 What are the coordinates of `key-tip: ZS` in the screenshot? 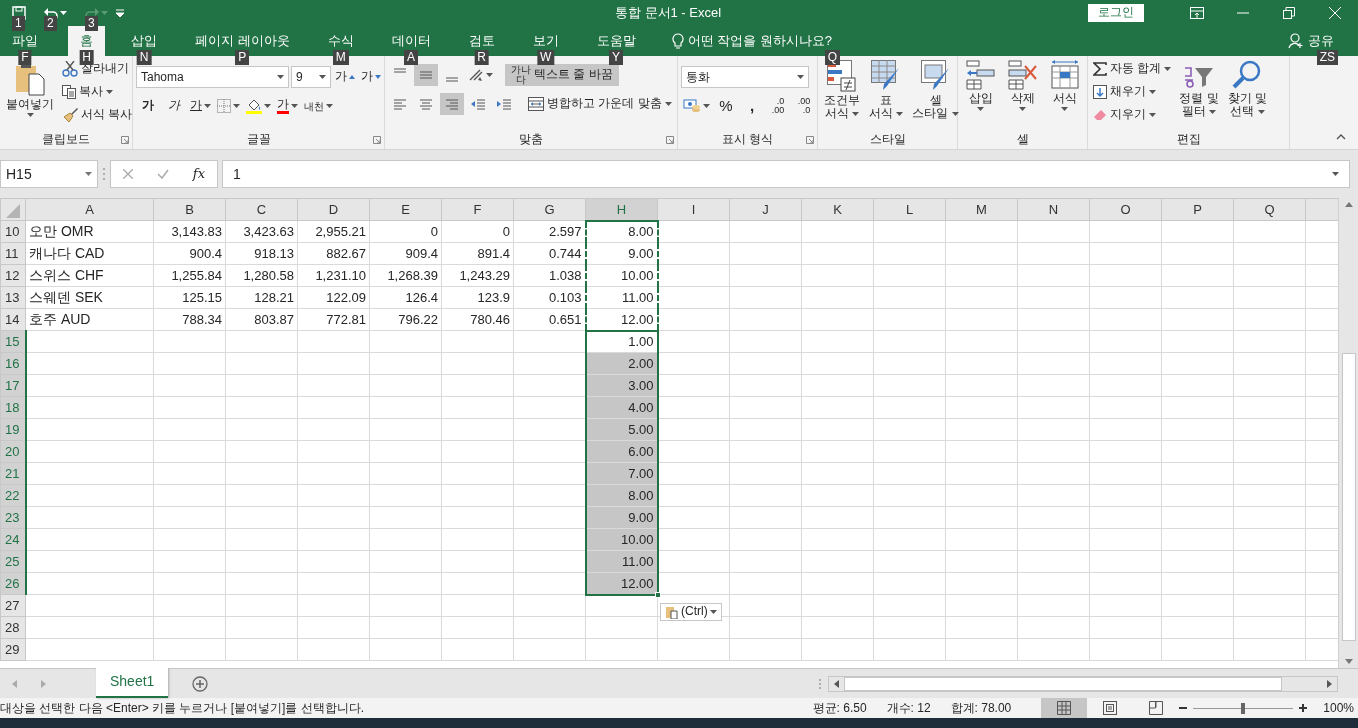 It's located at (1327, 57).